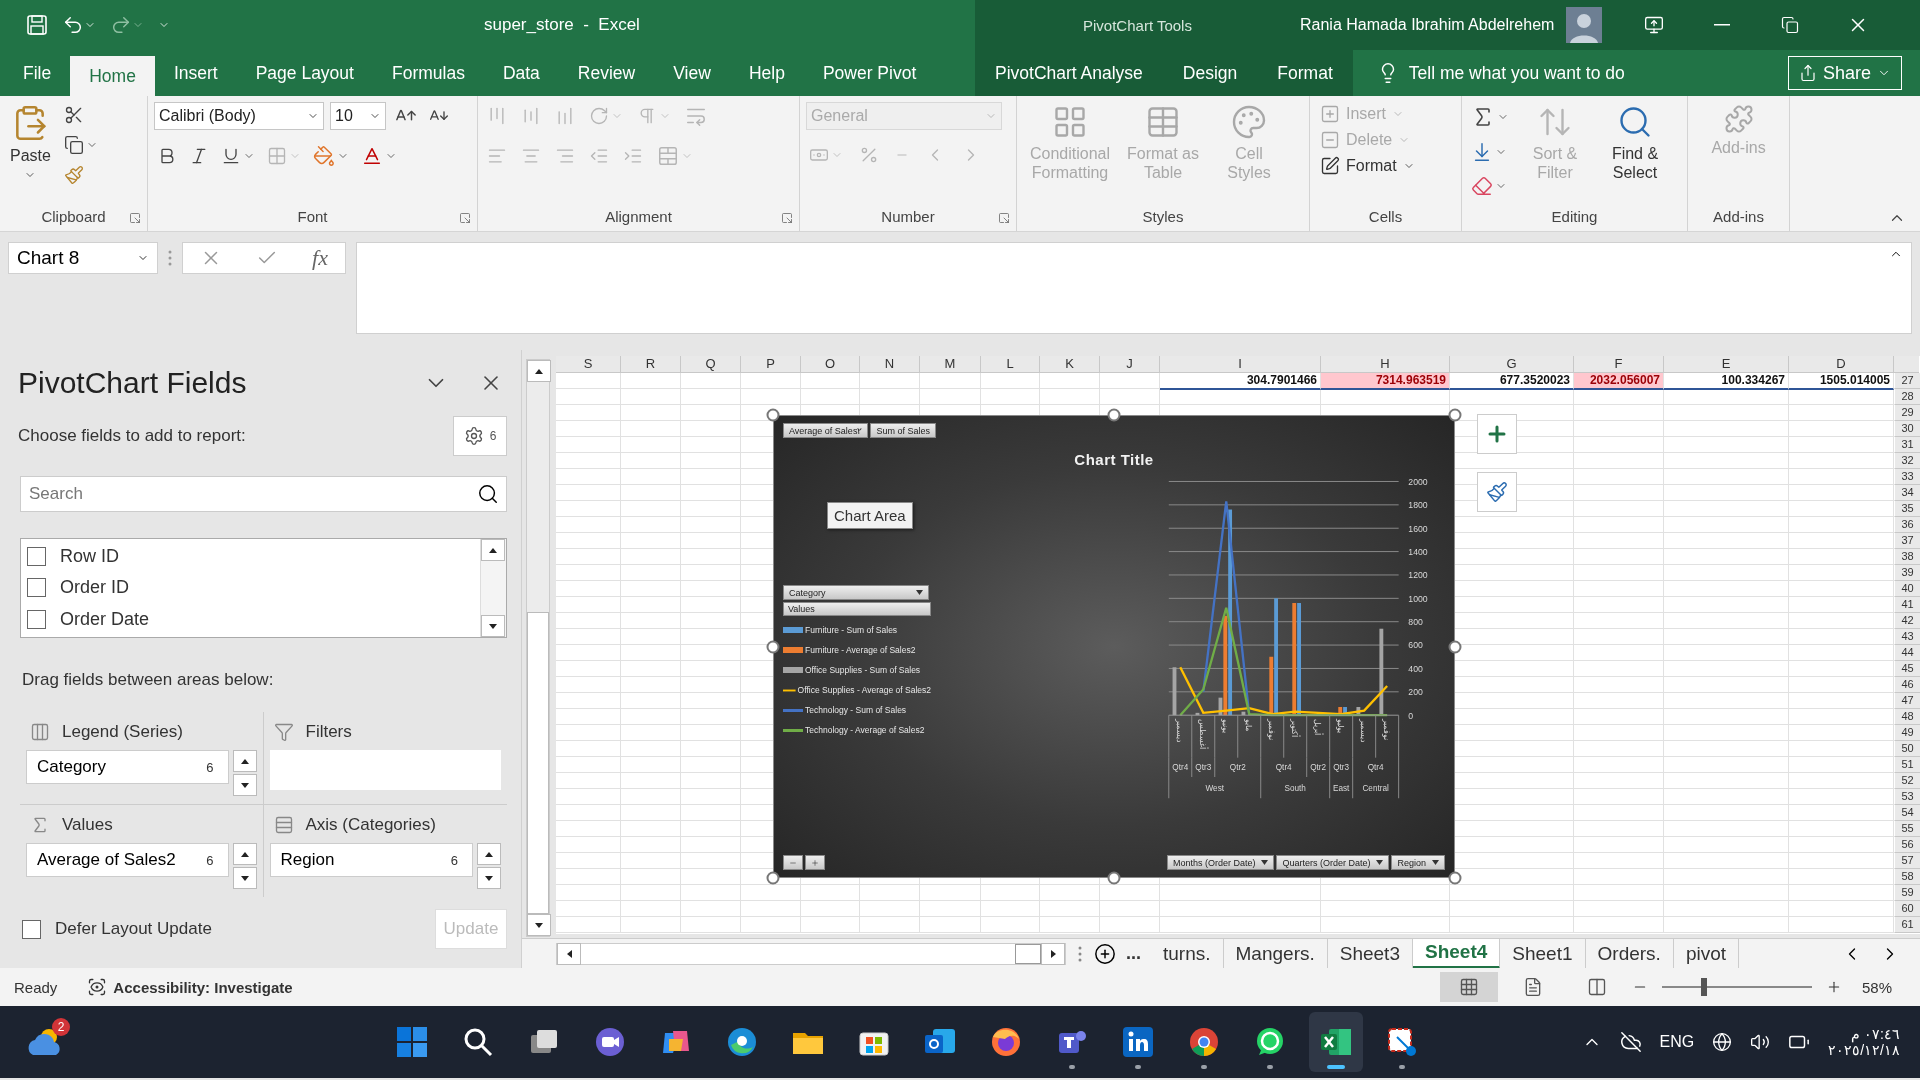 The image size is (1920, 1080). What do you see at coordinates (771, 364) in the screenshot?
I see `column-header: P` at bounding box center [771, 364].